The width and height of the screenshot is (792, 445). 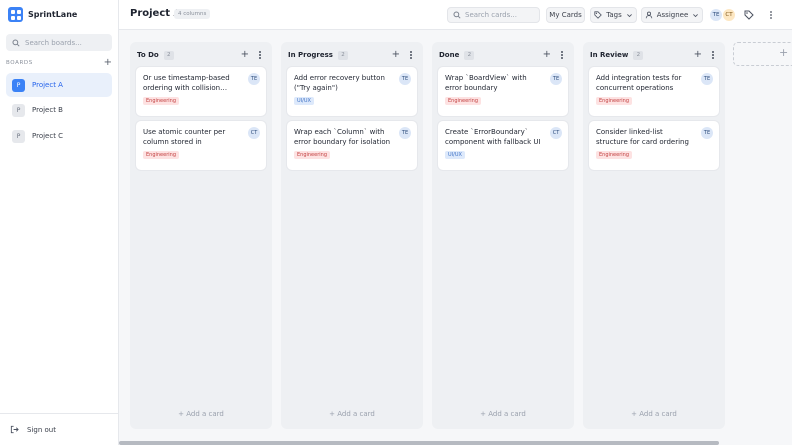 I want to click on board-name: Project B, so click(x=47, y=110).